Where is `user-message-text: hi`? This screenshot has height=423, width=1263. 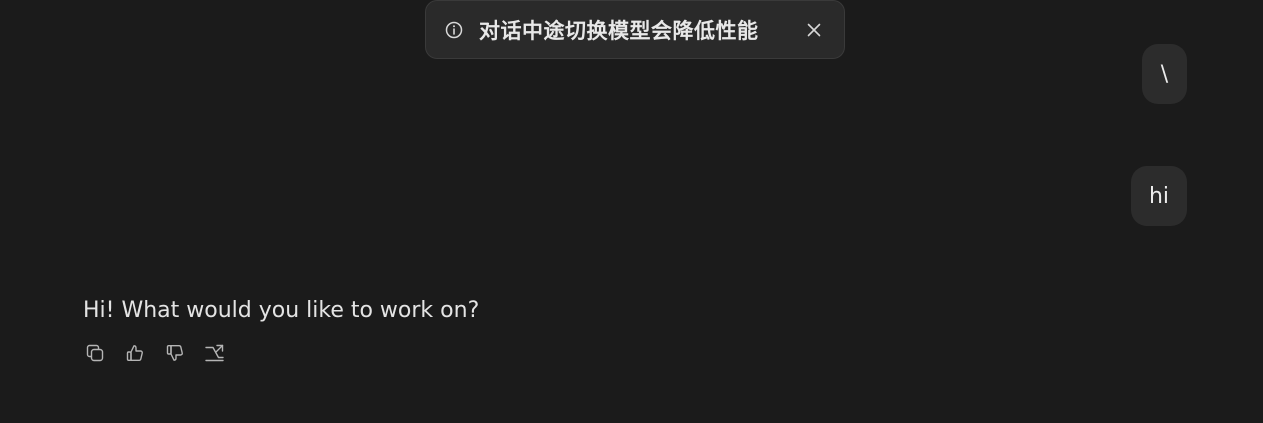
user-message-text: hi is located at coordinates (1159, 196).